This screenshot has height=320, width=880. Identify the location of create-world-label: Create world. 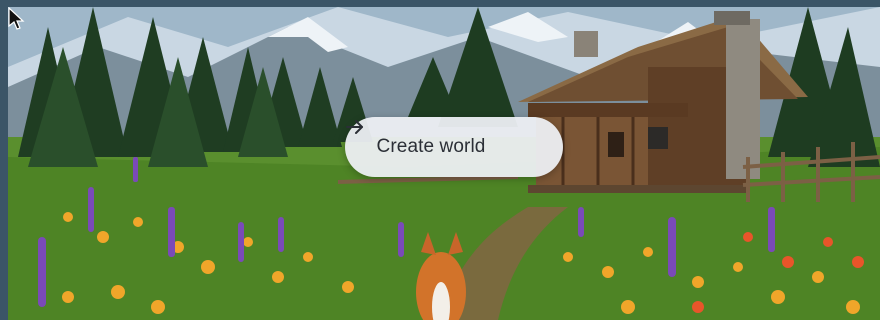
(431, 146).